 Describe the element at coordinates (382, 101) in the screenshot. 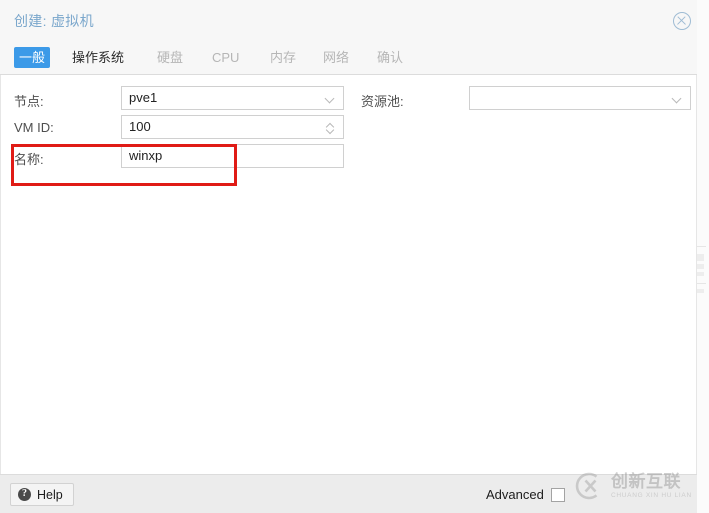

I see `resource-pool-label: 资源池:` at that location.